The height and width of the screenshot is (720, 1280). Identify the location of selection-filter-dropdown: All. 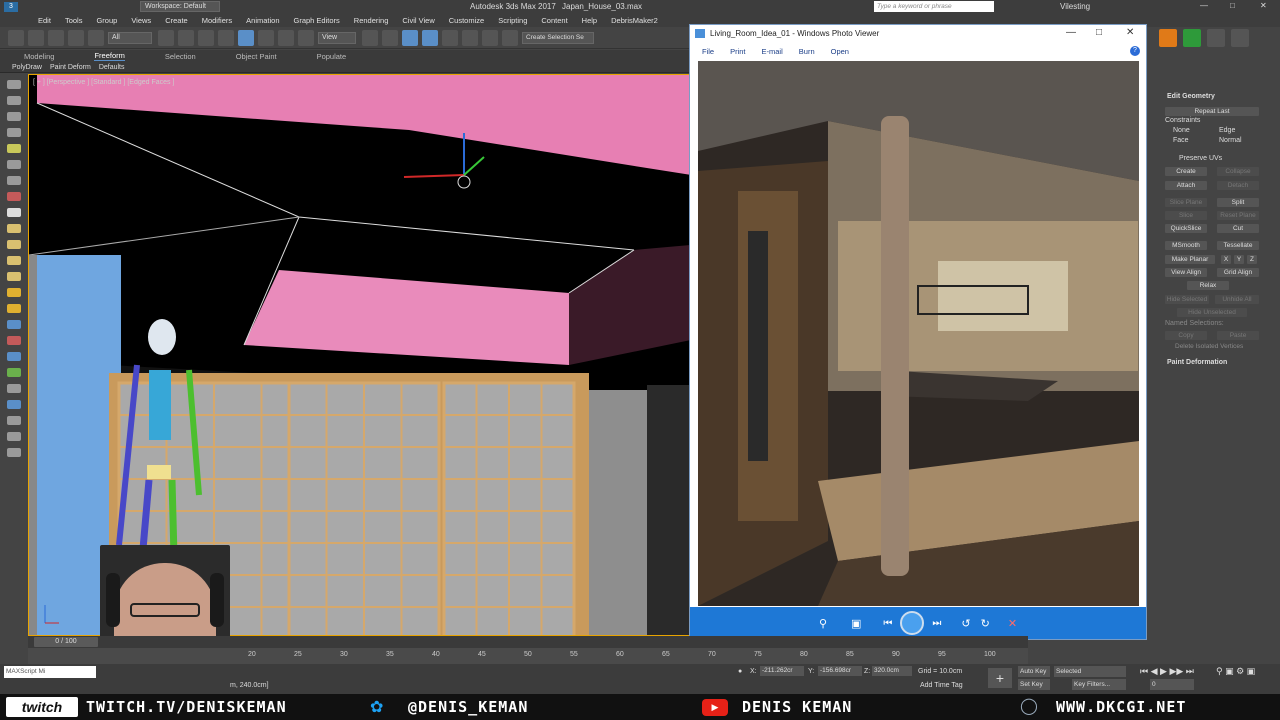
(130, 37).